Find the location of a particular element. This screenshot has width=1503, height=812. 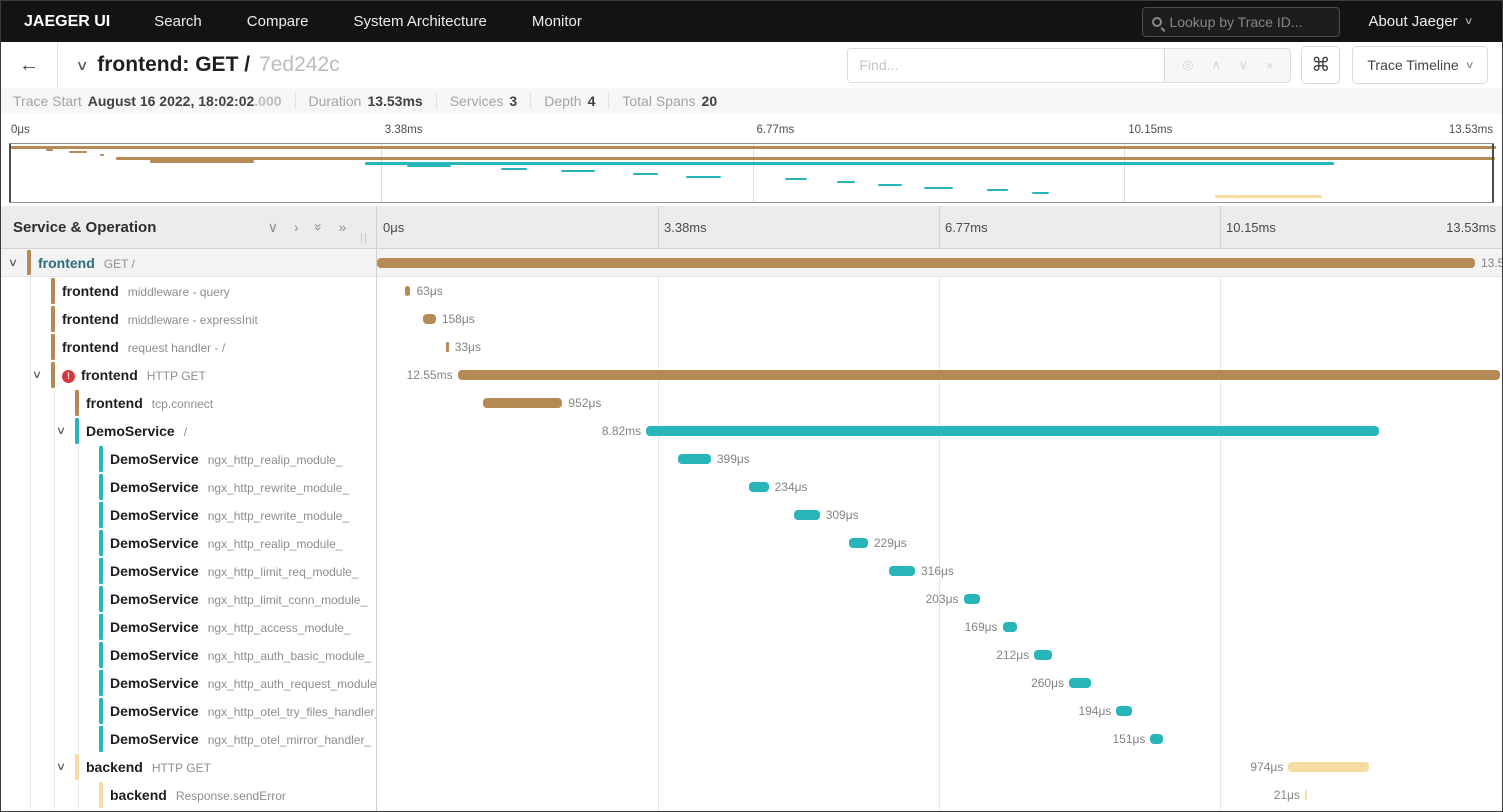

span-bar-row: 974μs is located at coordinates (939, 767).